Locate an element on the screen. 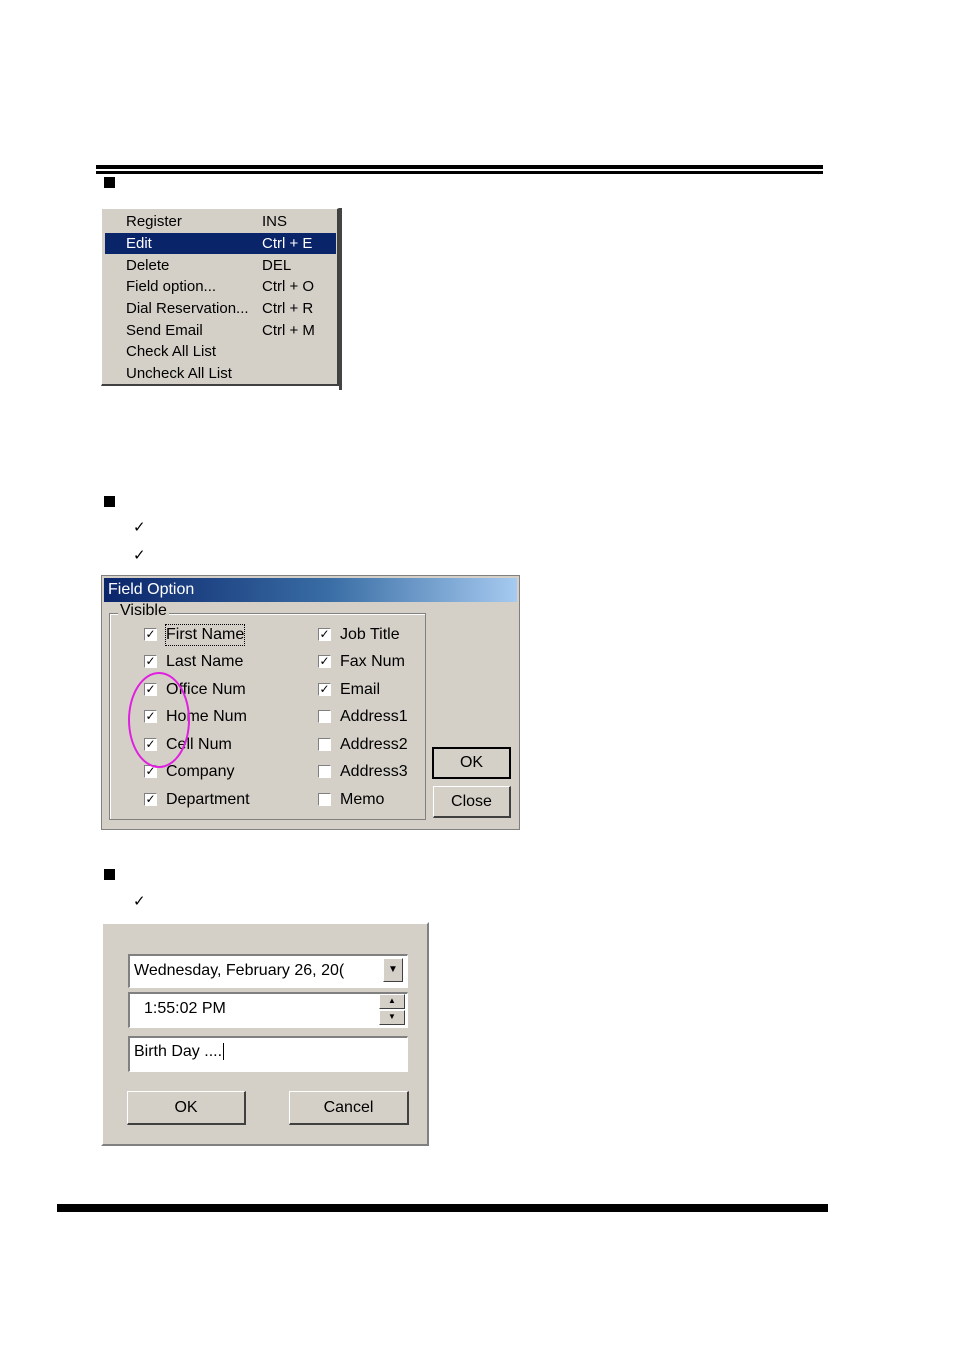 This screenshot has height=1351, width=954. menu-item-shortcut: Ctrl + E is located at coordinates (287, 243).